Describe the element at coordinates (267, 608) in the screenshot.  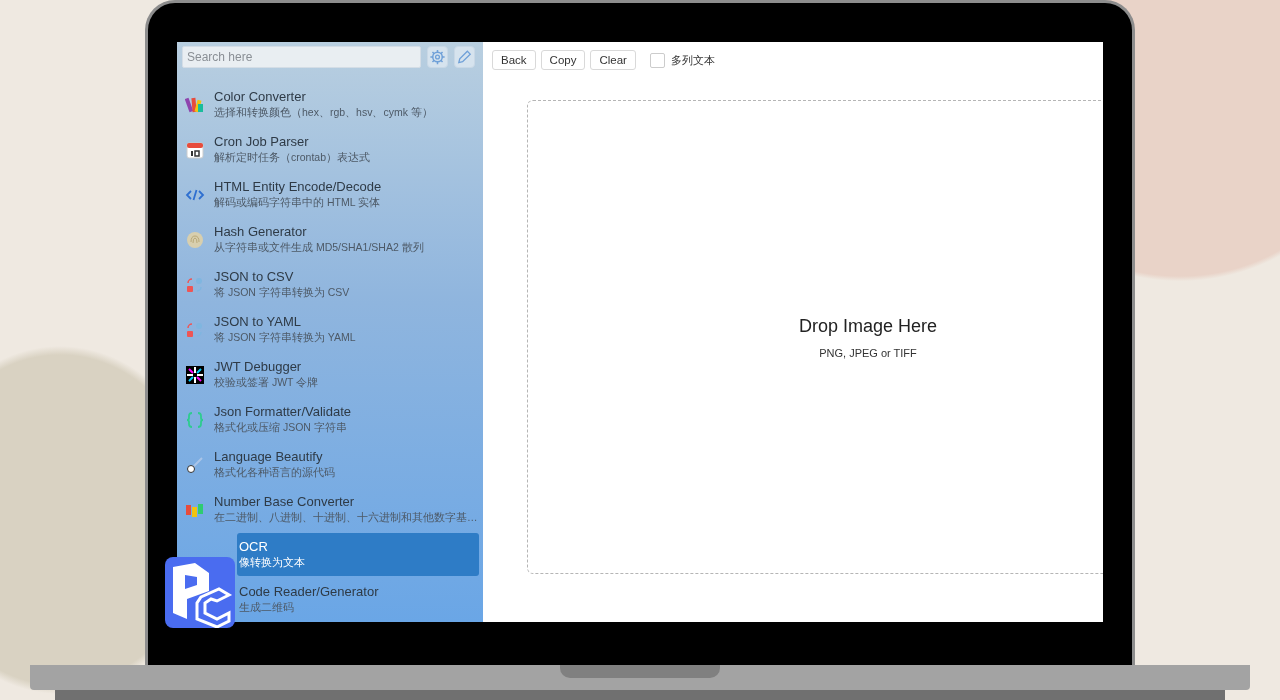
I see `tool-description: 生成二维码` at that location.